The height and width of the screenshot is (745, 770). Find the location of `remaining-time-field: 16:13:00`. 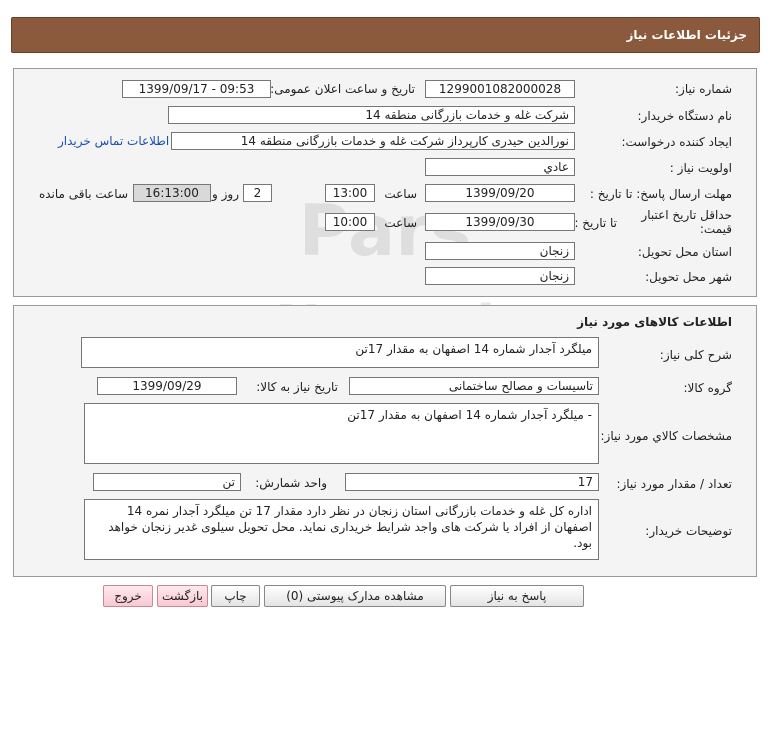

remaining-time-field: 16:13:00 is located at coordinates (172, 193).